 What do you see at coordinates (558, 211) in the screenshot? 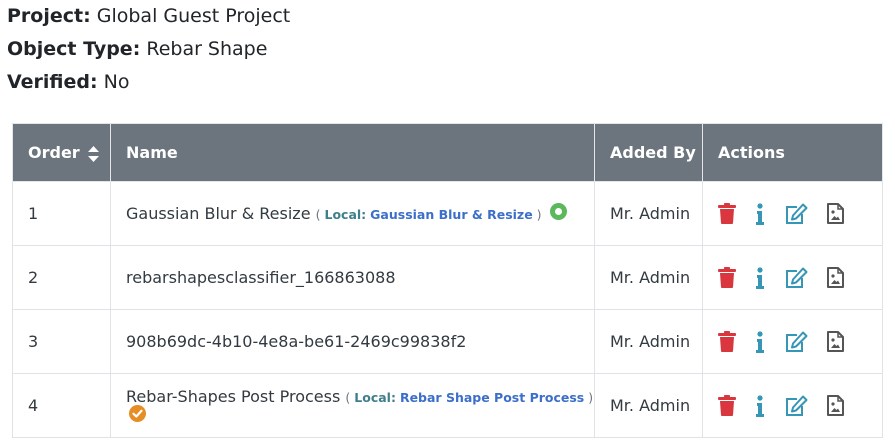
I see `active-status-icon` at bounding box center [558, 211].